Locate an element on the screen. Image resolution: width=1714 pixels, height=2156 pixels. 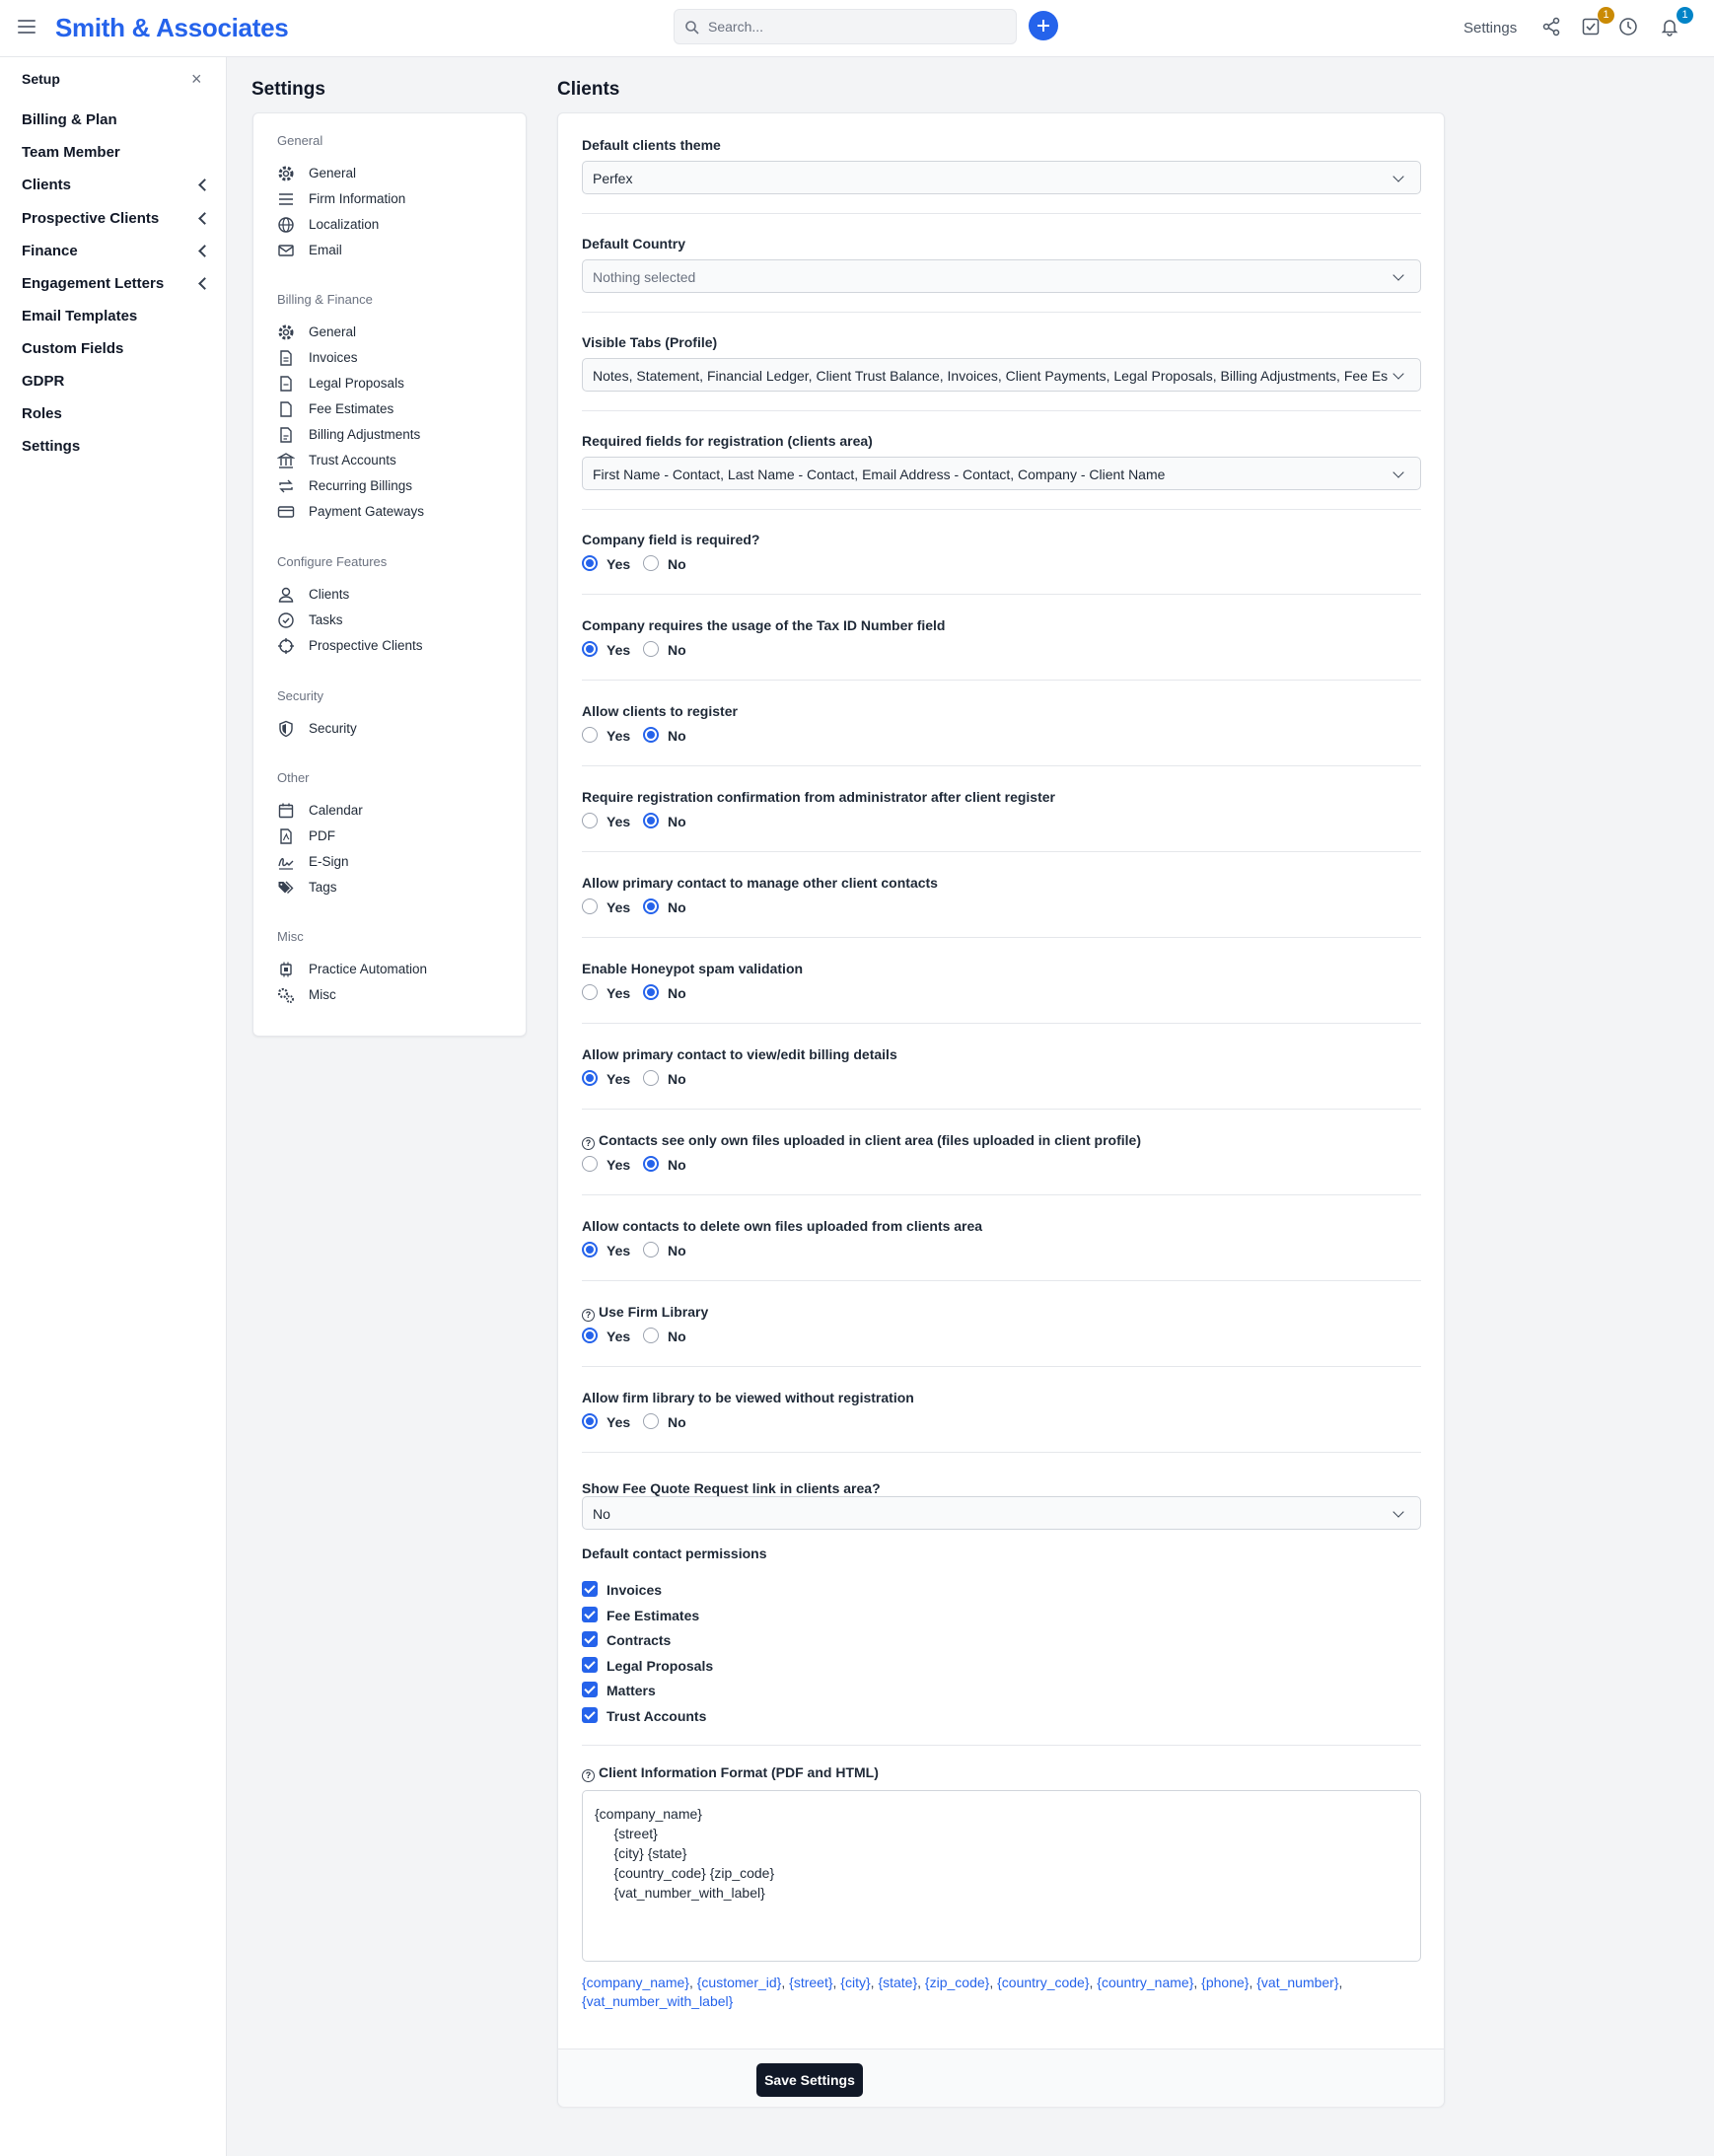
sidebar-item-settings: Settings is located at coordinates (115, 446).